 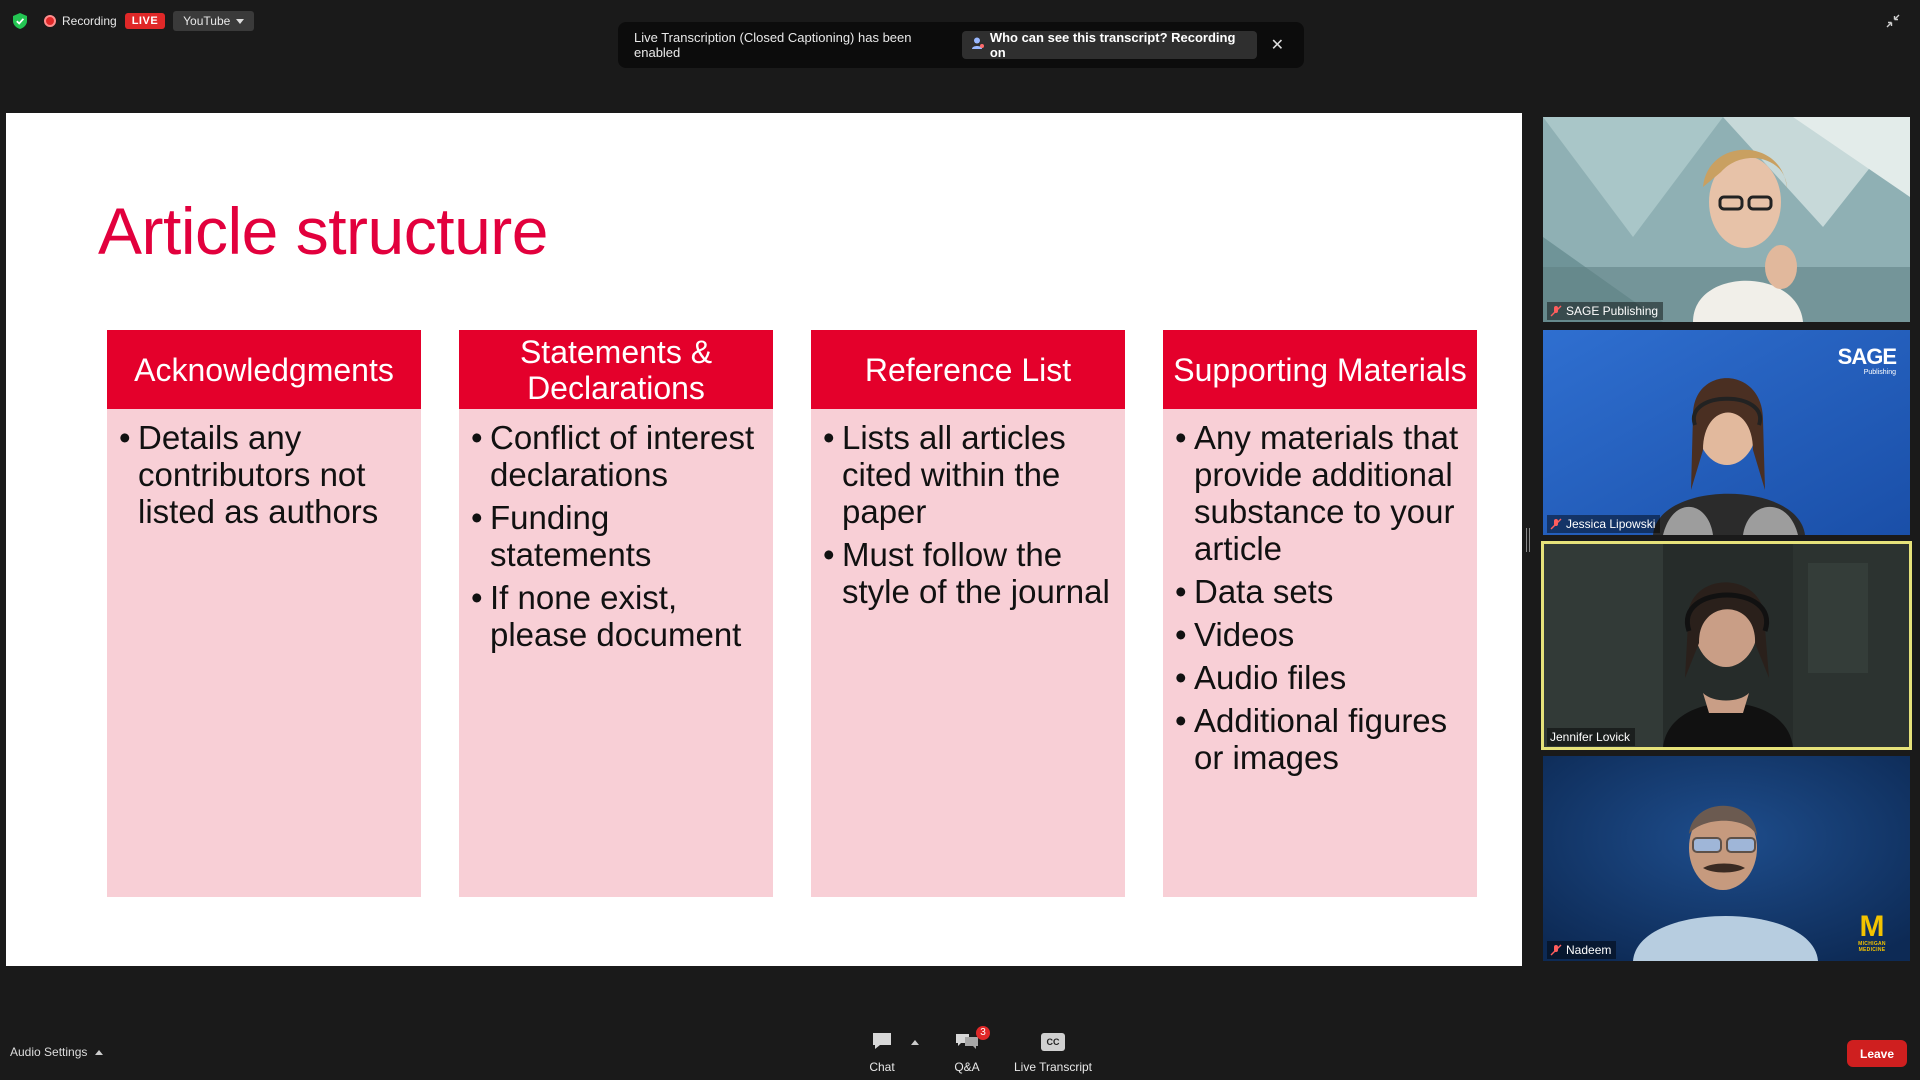 I want to click on chat-options-chevron-icon, so click(x=915, y=1042).